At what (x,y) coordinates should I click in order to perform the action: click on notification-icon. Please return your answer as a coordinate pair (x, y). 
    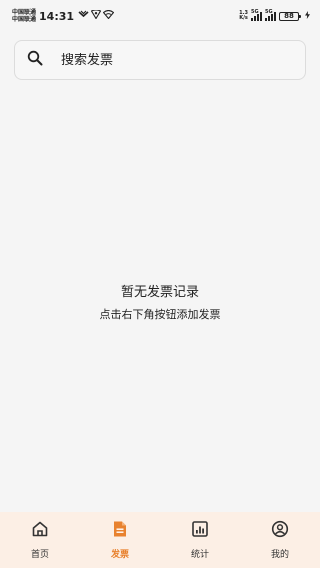
    Looking at the image, I should click on (83, 16).